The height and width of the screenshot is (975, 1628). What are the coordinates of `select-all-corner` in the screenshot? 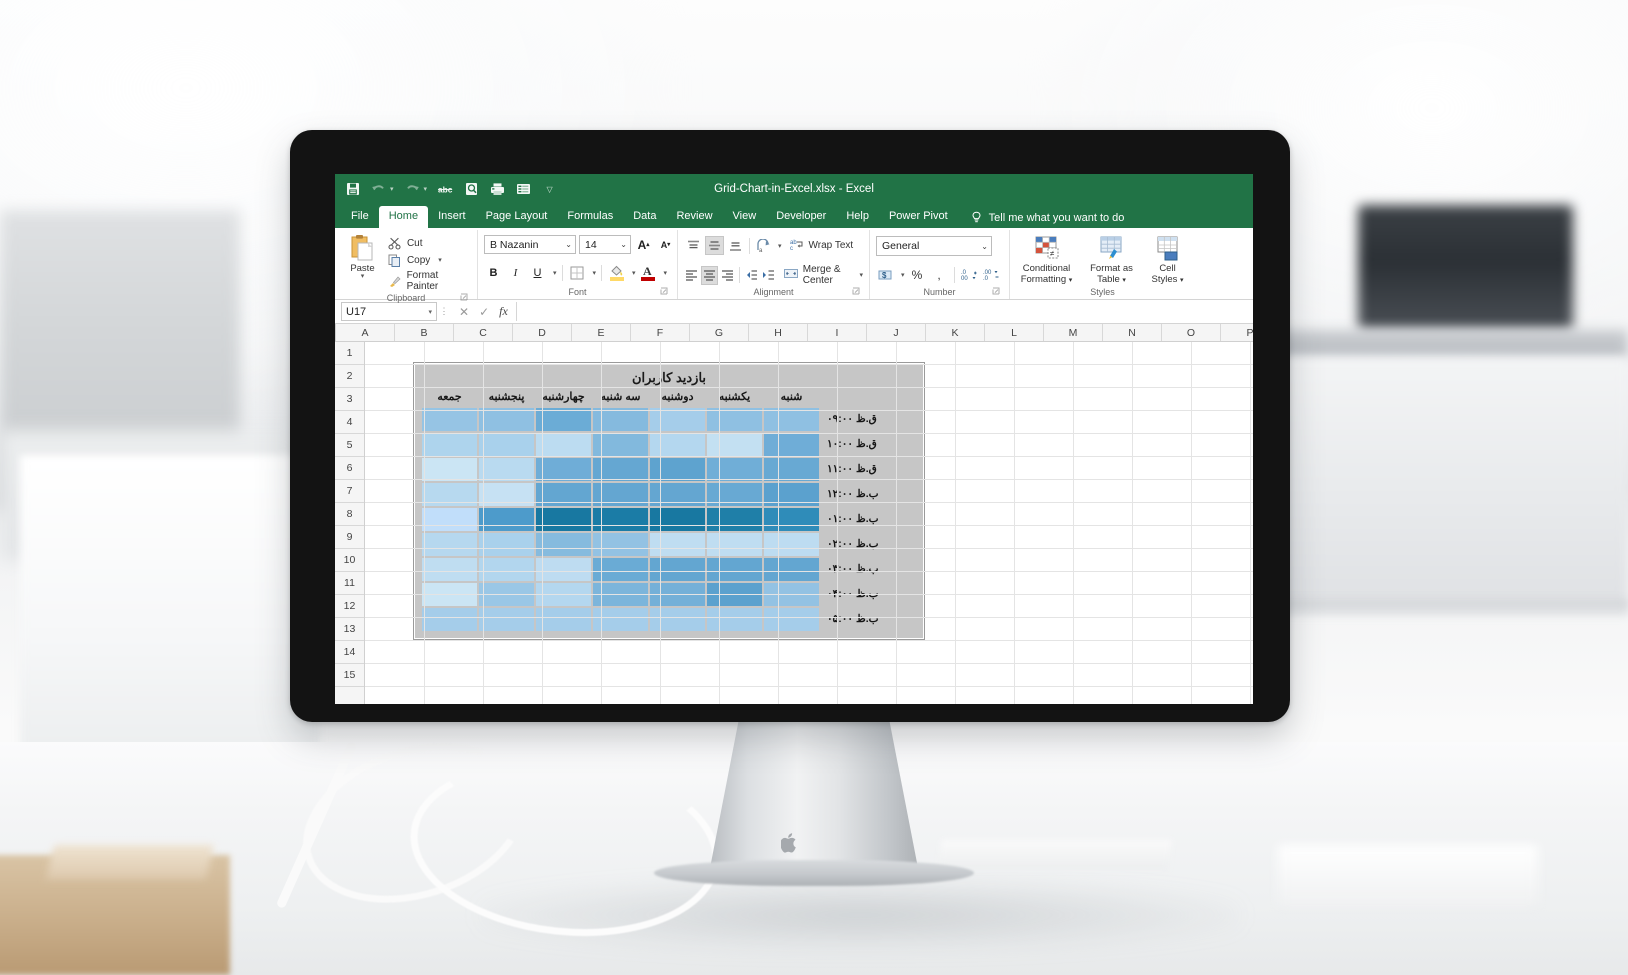 It's located at (335, 332).